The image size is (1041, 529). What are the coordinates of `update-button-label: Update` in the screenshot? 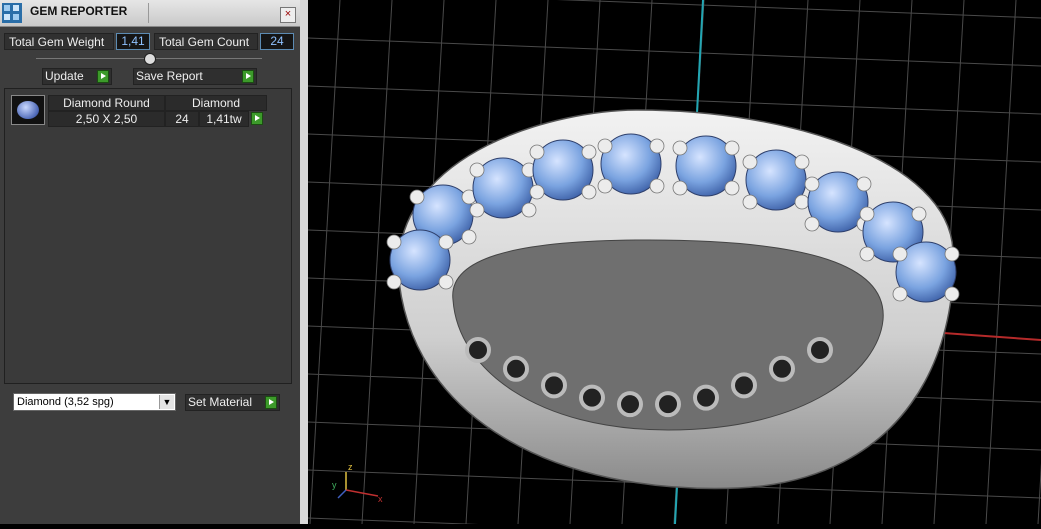 It's located at (64, 76).